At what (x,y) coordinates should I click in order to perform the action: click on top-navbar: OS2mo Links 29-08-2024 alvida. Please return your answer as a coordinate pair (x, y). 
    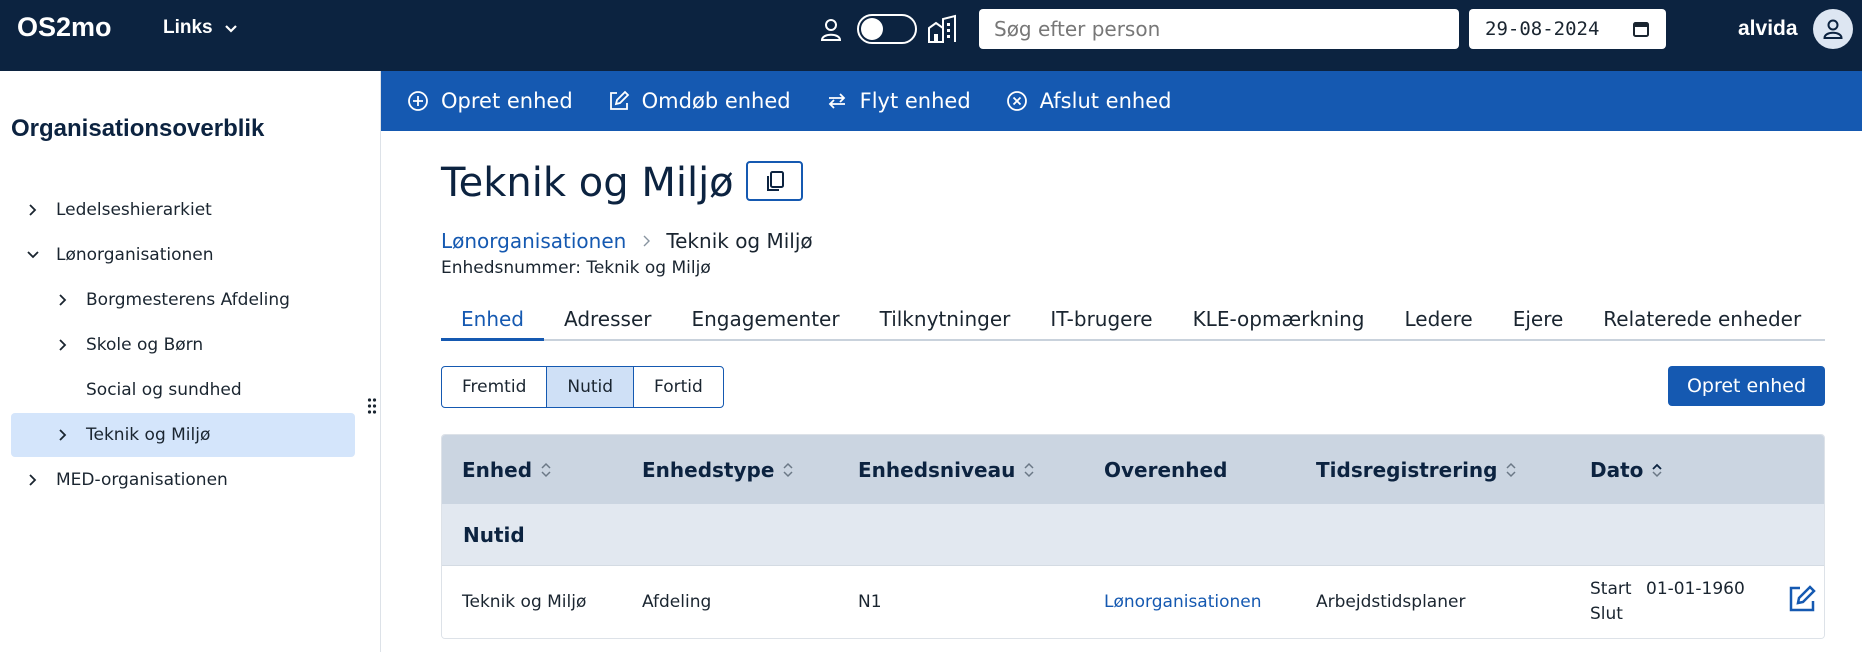
    Looking at the image, I should click on (931, 35).